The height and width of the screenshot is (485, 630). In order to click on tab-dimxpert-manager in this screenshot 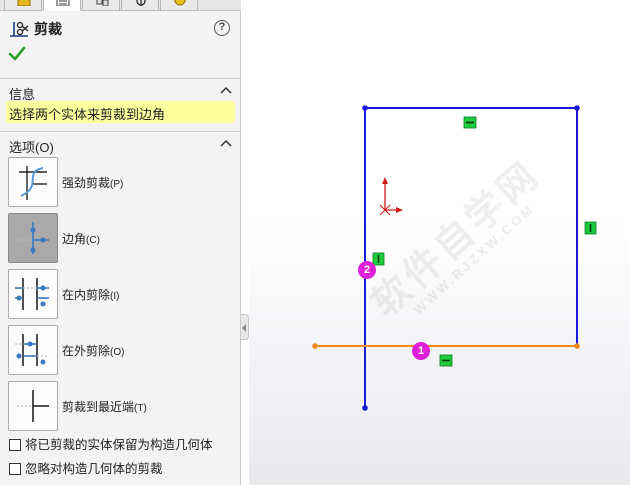, I will do `click(140, 5)`.